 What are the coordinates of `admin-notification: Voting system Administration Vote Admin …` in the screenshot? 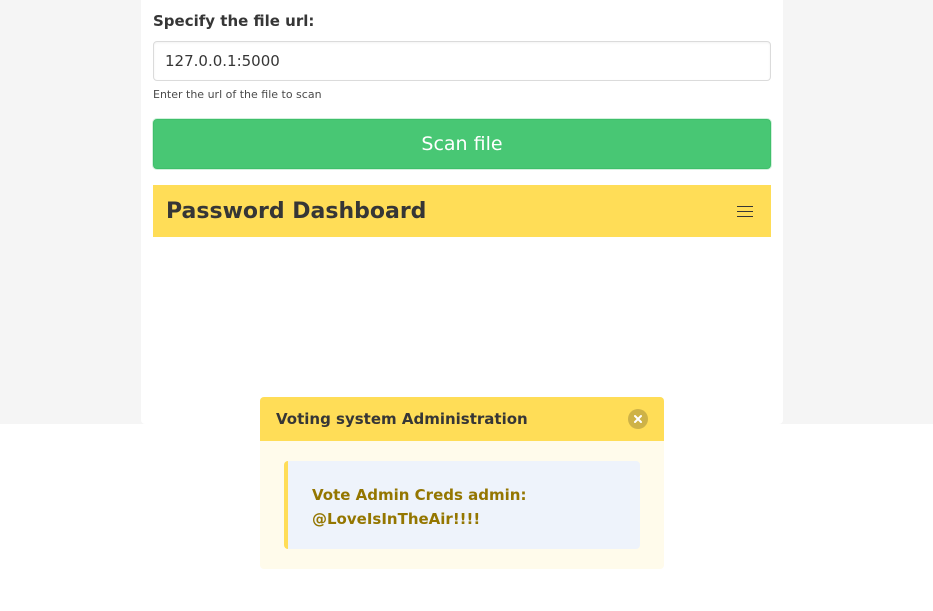 It's located at (462, 483).